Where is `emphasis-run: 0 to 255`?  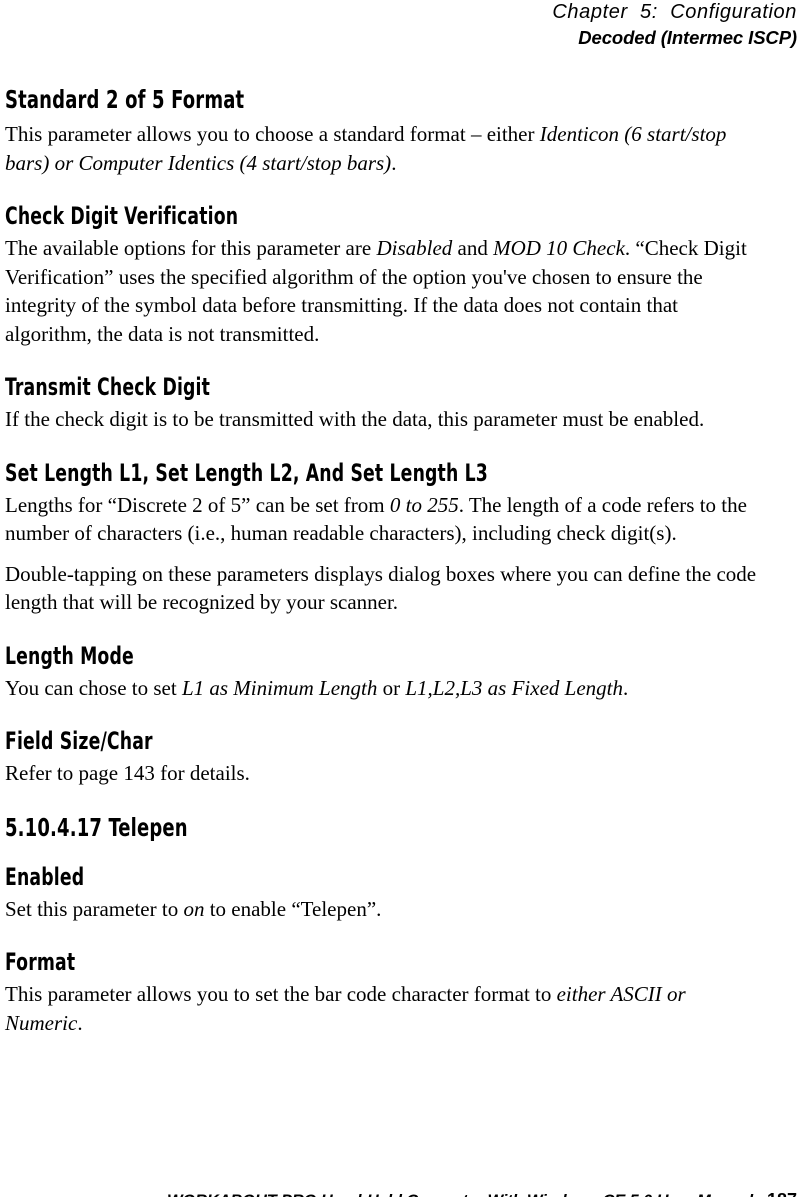 emphasis-run: 0 to 255 is located at coordinates (424, 504).